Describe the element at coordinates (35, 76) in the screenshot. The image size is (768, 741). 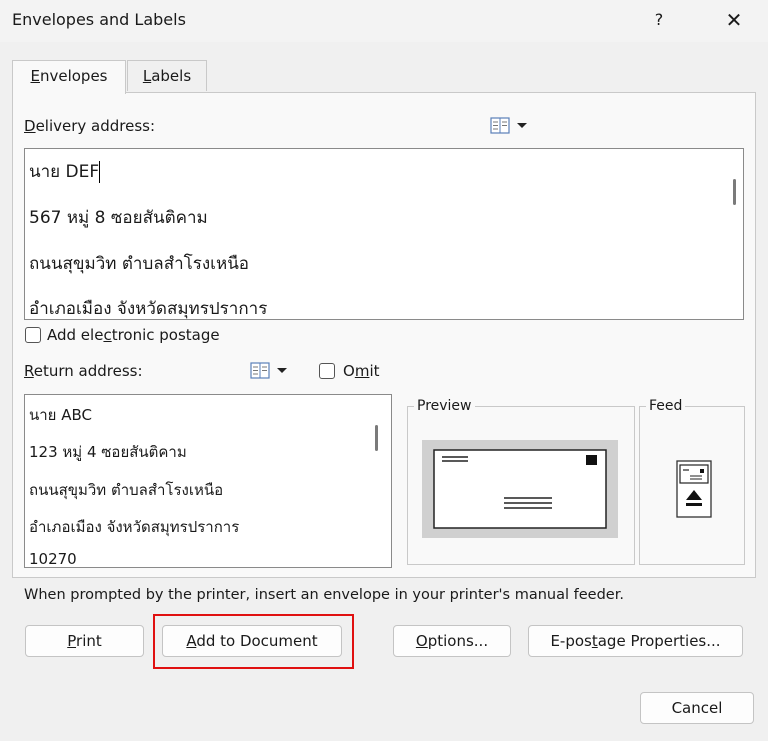
I see `tab-envelopes-access-key: E` at that location.